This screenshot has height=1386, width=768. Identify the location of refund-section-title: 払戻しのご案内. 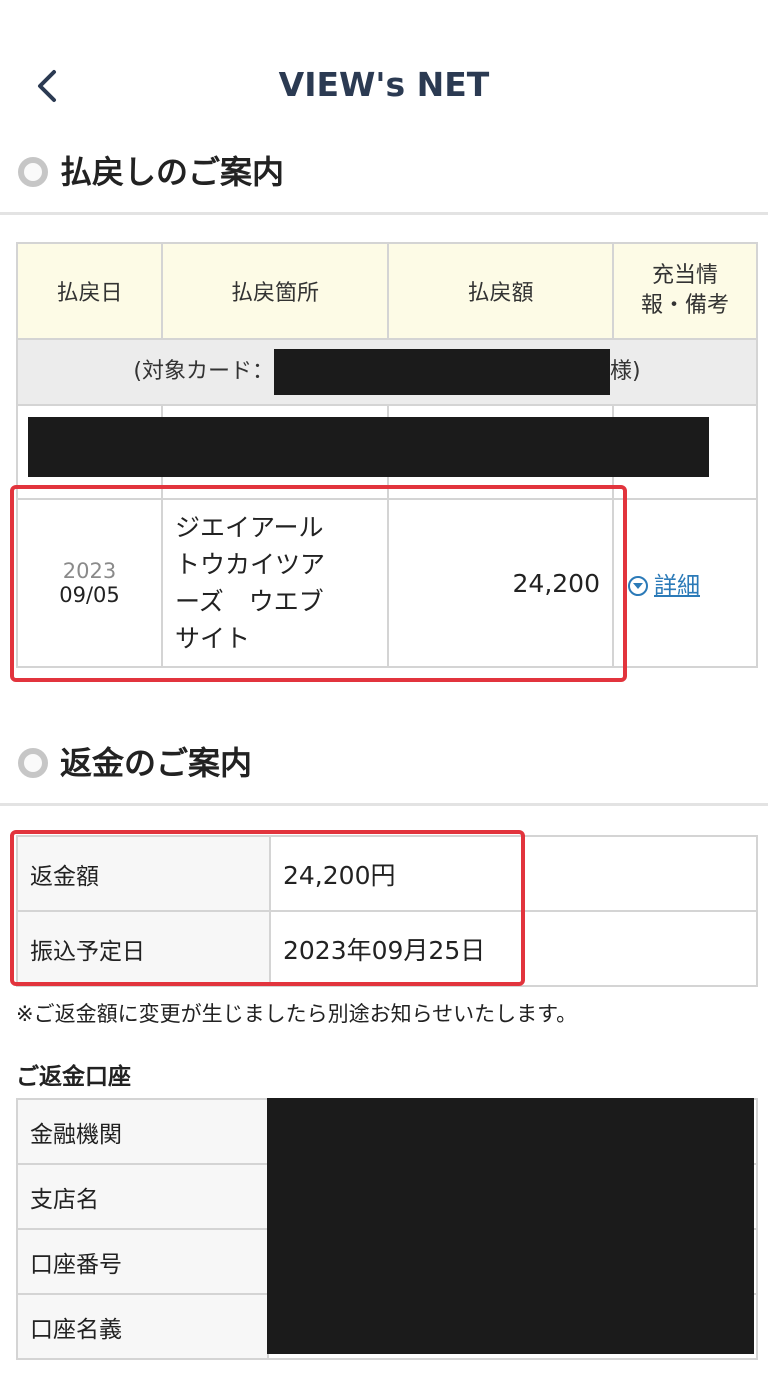
(172, 172).